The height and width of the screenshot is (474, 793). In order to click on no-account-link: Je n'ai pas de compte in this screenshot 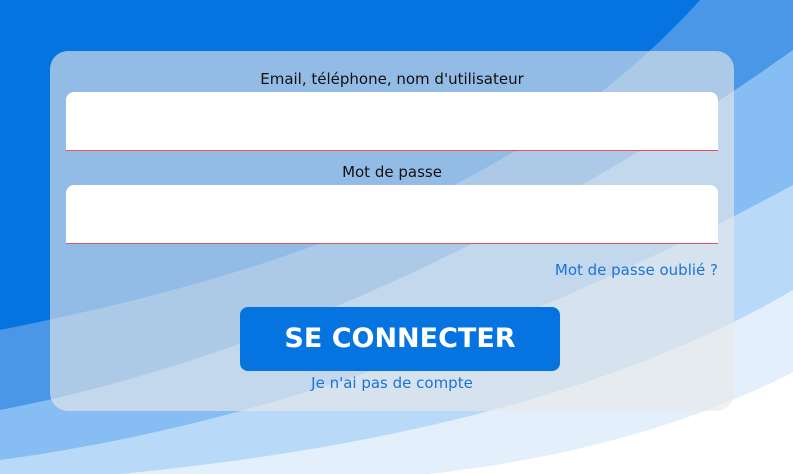, I will do `click(392, 383)`.